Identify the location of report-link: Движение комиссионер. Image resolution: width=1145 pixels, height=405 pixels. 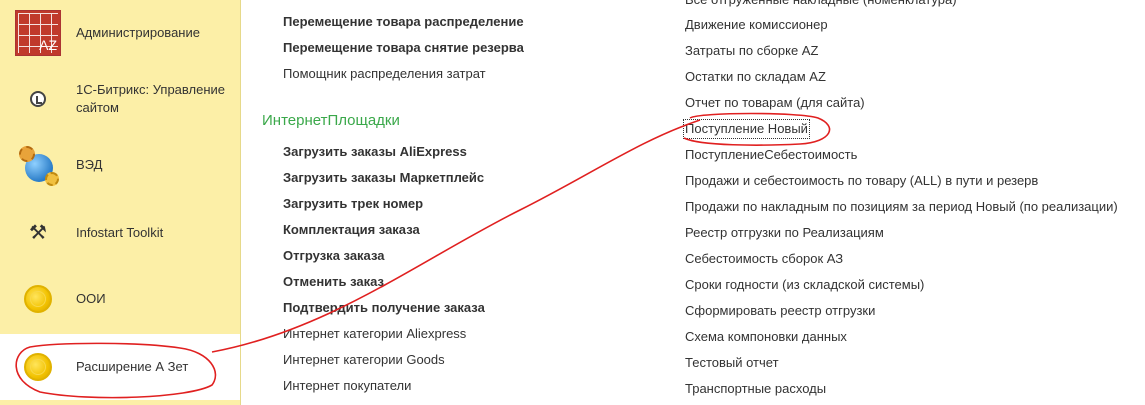
(756, 25).